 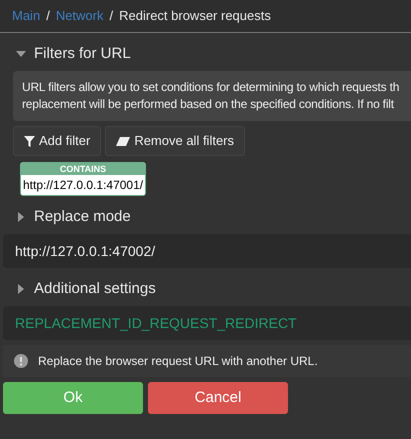 What do you see at coordinates (207, 251) in the screenshot?
I see `replace-url-field: http://127.0.0.1:47002/` at bounding box center [207, 251].